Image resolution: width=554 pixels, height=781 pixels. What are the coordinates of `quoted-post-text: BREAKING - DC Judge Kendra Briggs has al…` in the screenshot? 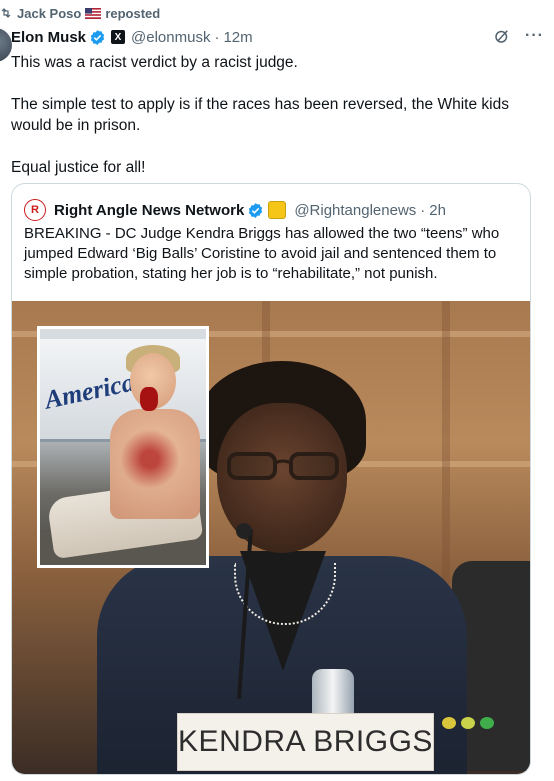 It's located at (262, 253).